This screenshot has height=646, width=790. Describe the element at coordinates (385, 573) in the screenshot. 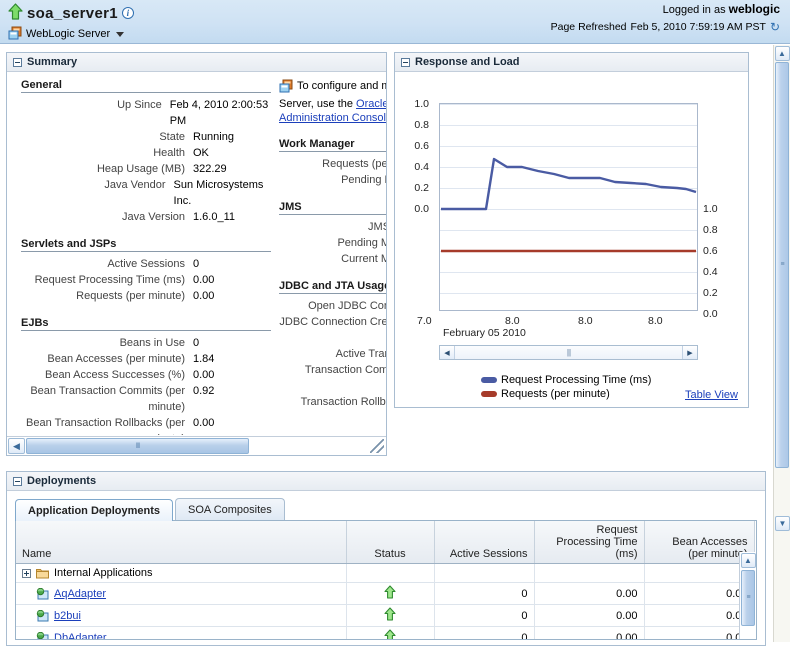

I see `table-row: Internal Applications` at that location.